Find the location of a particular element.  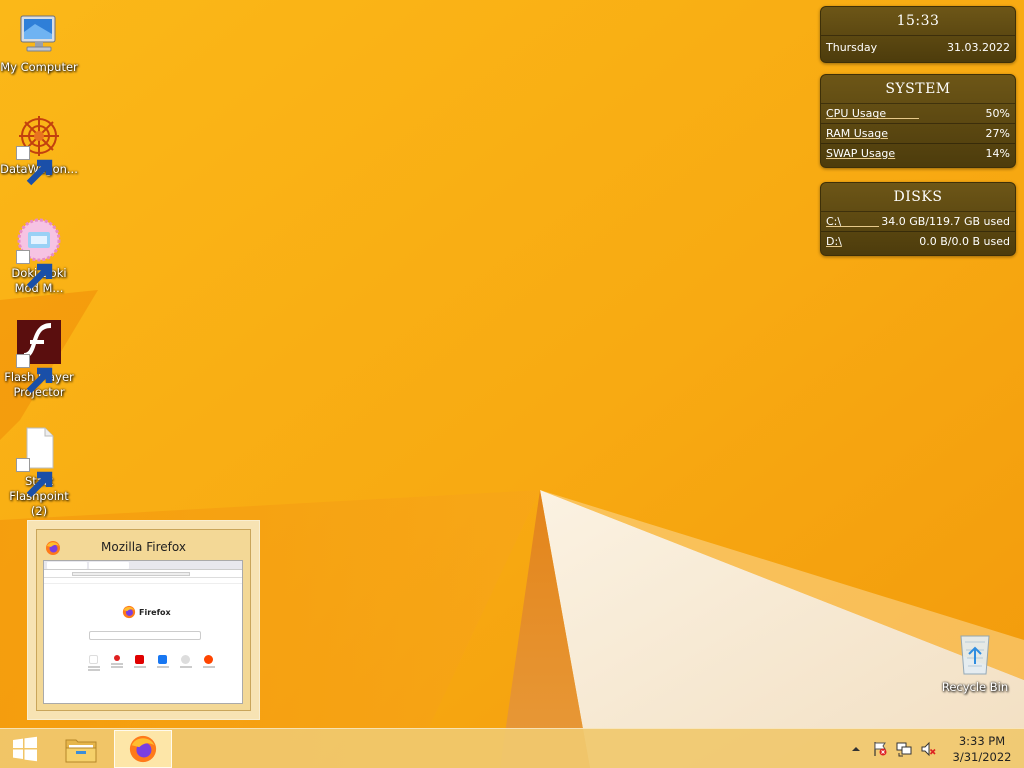

gadget-row-value: 50% is located at coordinates (997, 113).